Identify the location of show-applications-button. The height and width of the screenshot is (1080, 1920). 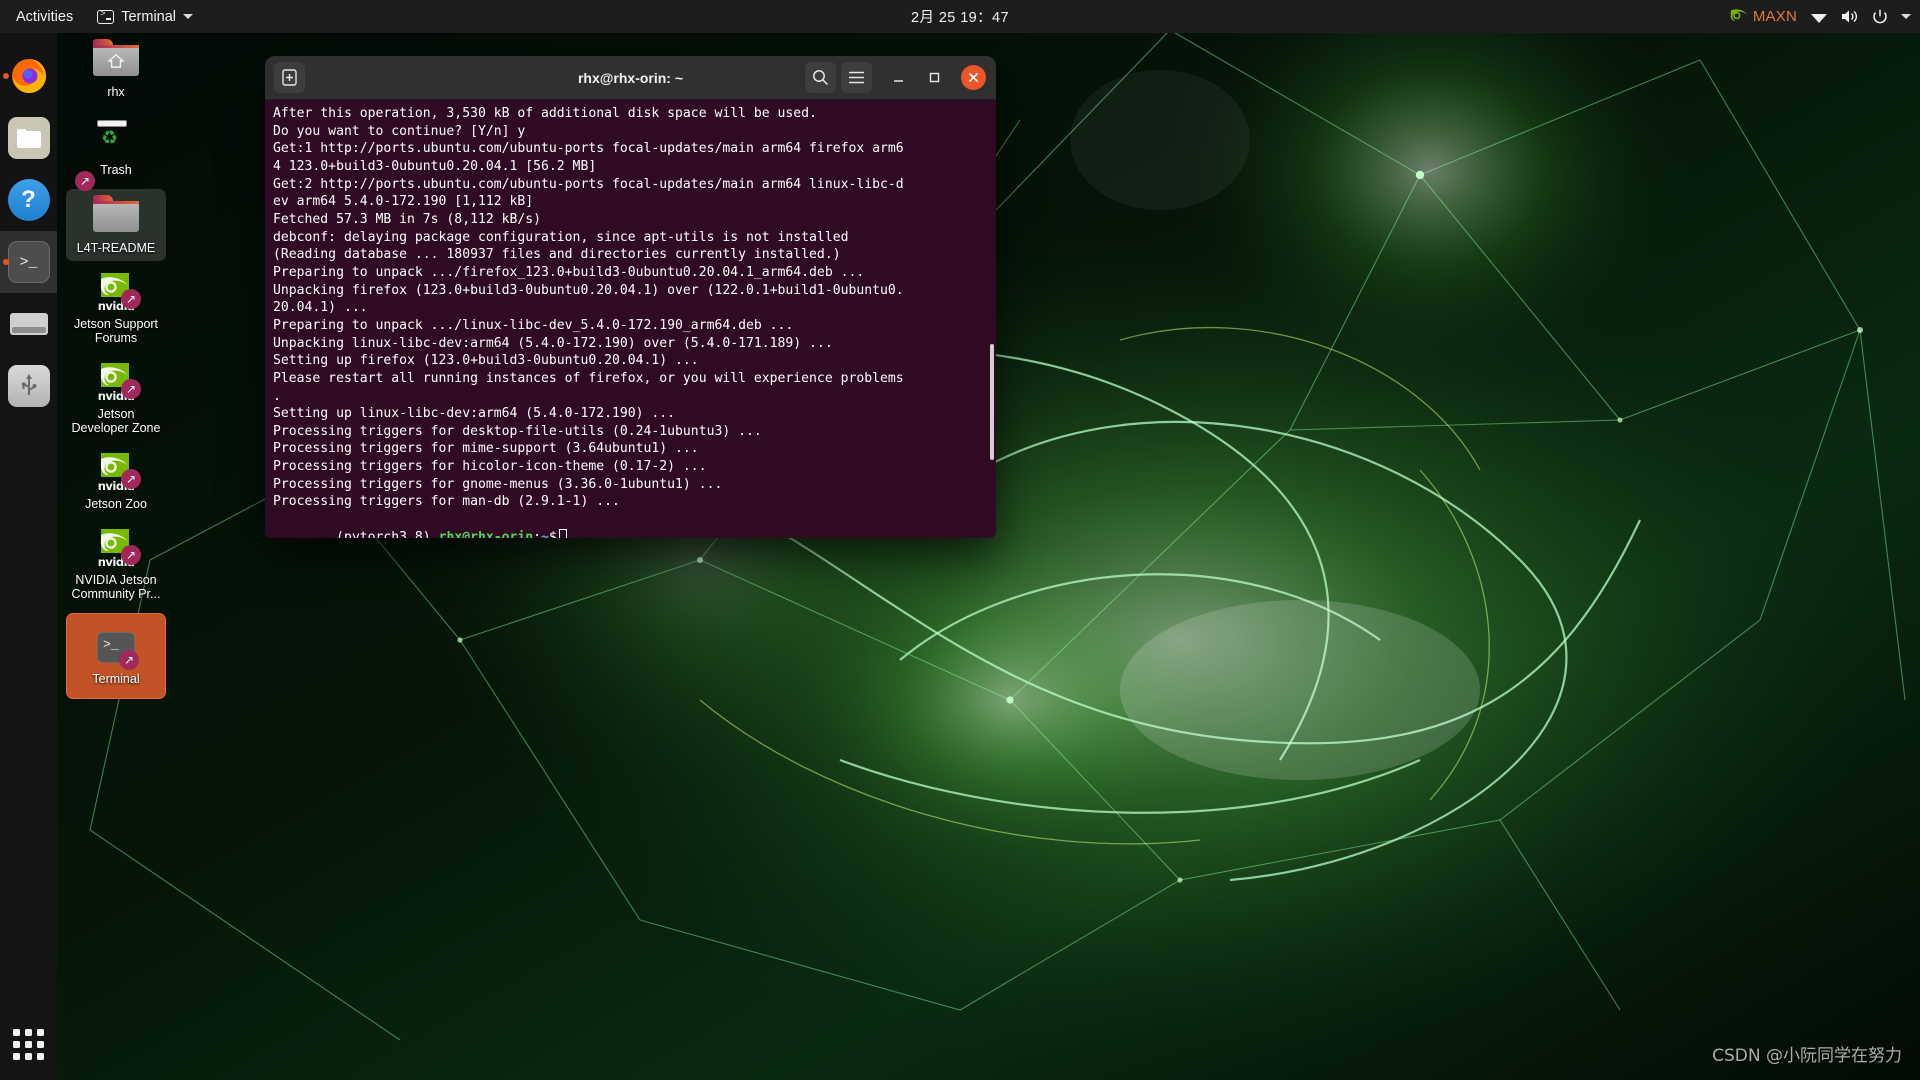
(28, 1044).